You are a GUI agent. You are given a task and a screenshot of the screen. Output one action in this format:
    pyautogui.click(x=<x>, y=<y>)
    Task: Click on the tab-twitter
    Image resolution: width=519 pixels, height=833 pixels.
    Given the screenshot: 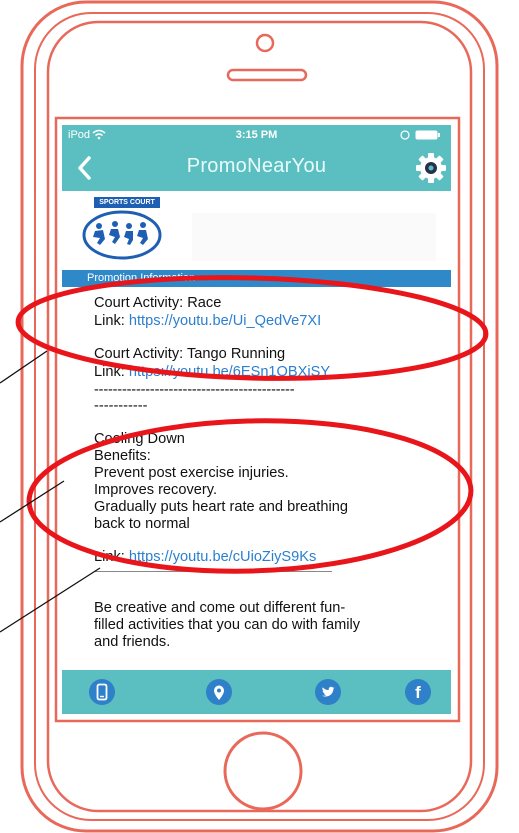 What is the action you would take?
    pyautogui.click(x=328, y=692)
    